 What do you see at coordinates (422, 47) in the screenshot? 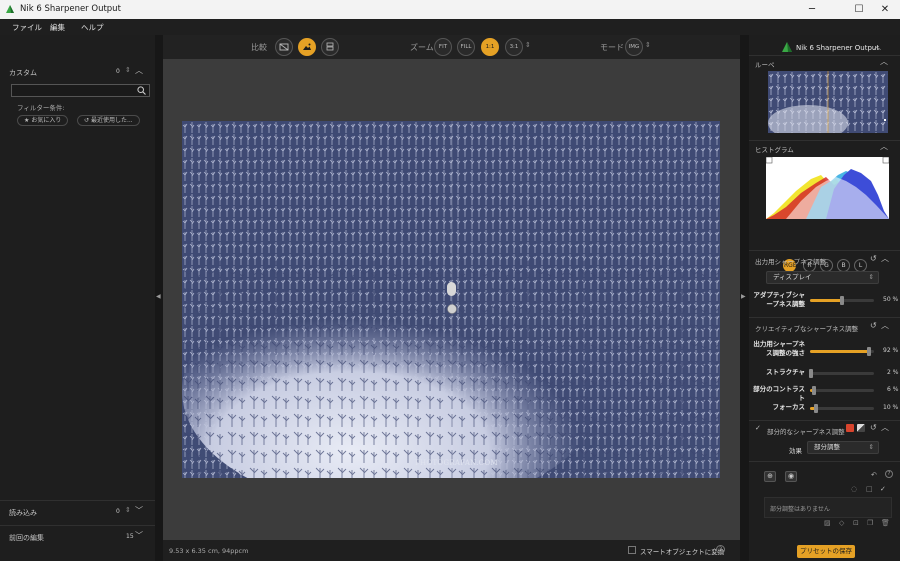
I see `zoom-label: ズーム` at bounding box center [422, 47].